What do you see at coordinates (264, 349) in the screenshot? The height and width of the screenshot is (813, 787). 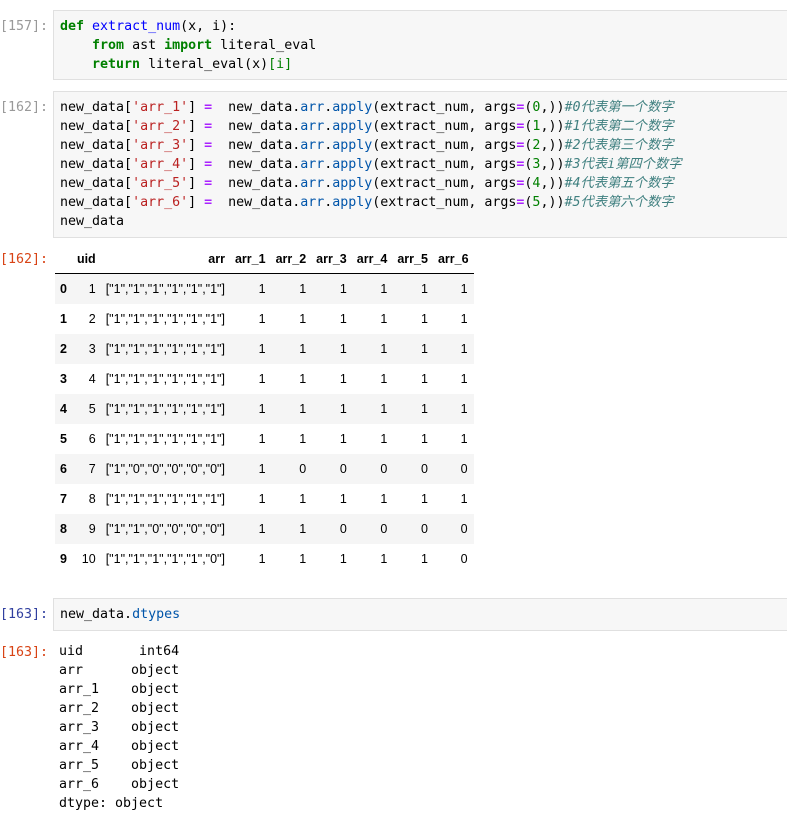 I see `table-row: 2 3 ["1","1","1","1","1","1"] 1 1 1 1 1 1` at bounding box center [264, 349].